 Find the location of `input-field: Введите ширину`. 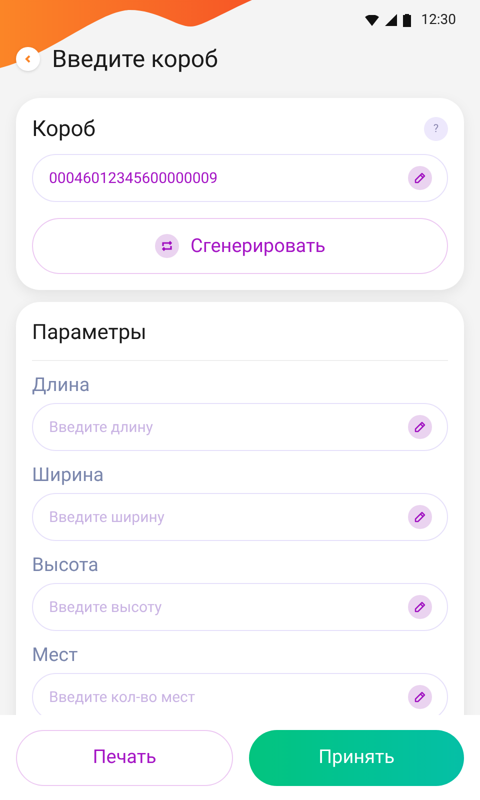

input-field: Введите ширину is located at coordinates (240, 516).